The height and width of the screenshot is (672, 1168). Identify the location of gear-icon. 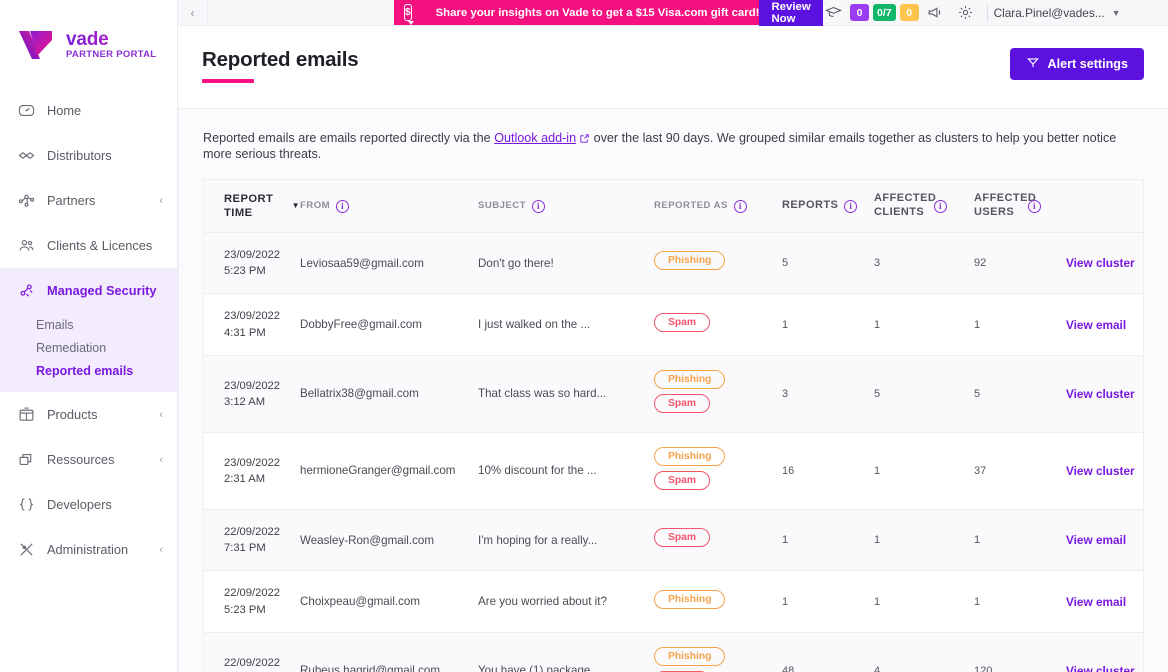
(966, 12).